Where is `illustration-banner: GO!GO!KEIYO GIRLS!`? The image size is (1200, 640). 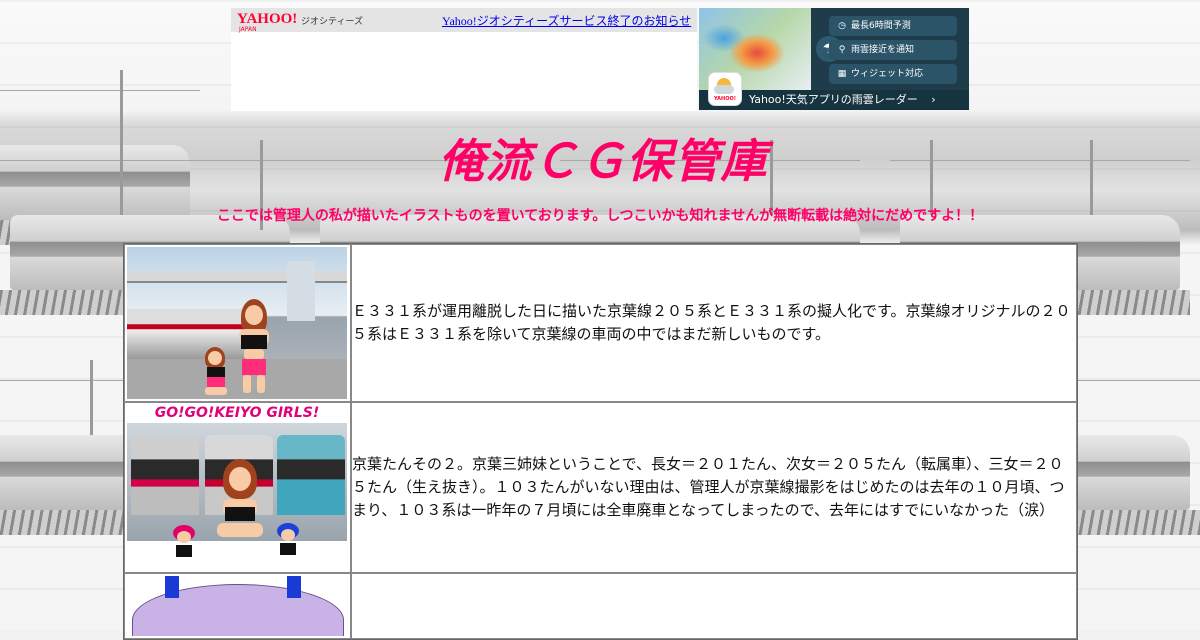
illustration-banner: GO!GO!KEIYO GIRLS! is located at coordinates (237, 413).